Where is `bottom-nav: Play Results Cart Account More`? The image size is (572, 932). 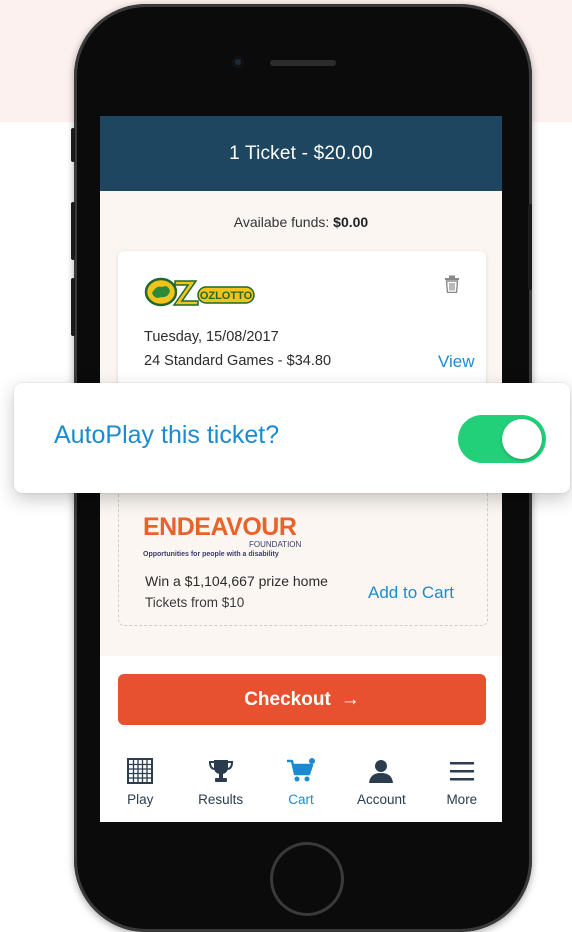
bottom-nav: Play Results Cart Account More is located at coordinates (301, 787).